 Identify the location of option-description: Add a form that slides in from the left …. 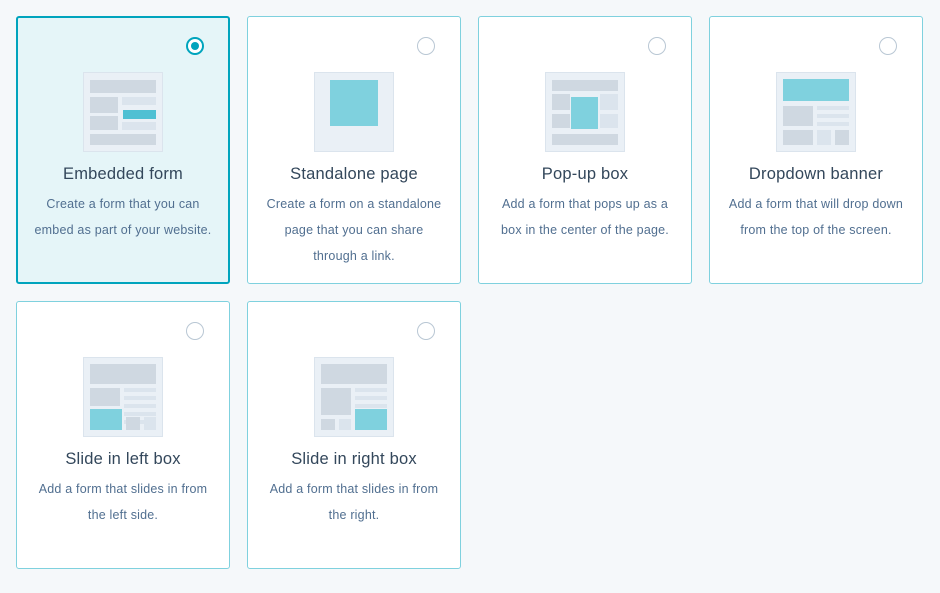
(123, 502).